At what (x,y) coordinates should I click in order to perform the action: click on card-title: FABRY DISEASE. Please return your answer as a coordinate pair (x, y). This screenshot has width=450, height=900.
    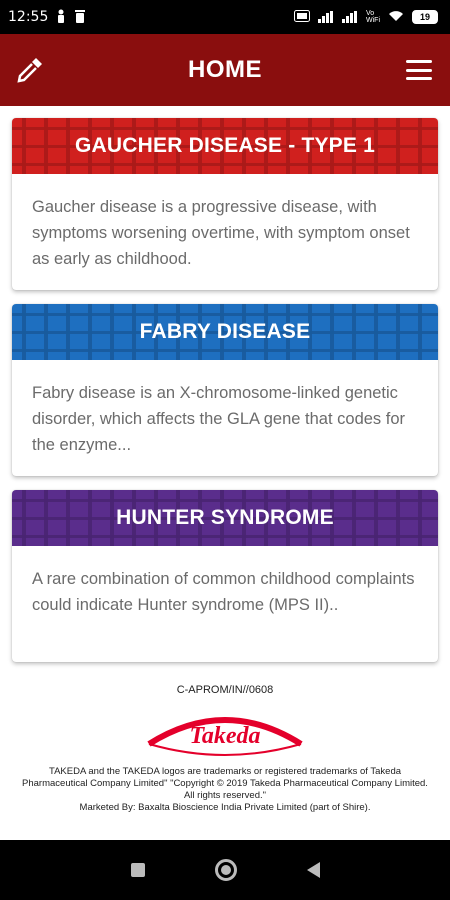
    Looking at the image, I should click on (225, 331).